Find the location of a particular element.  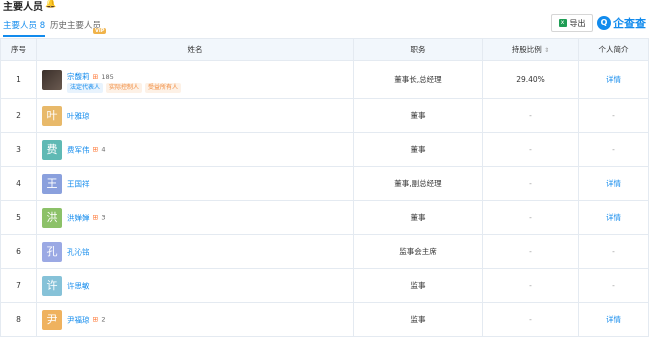

person-name-link: 宗馥莉 is located at coordinates (78, 76).